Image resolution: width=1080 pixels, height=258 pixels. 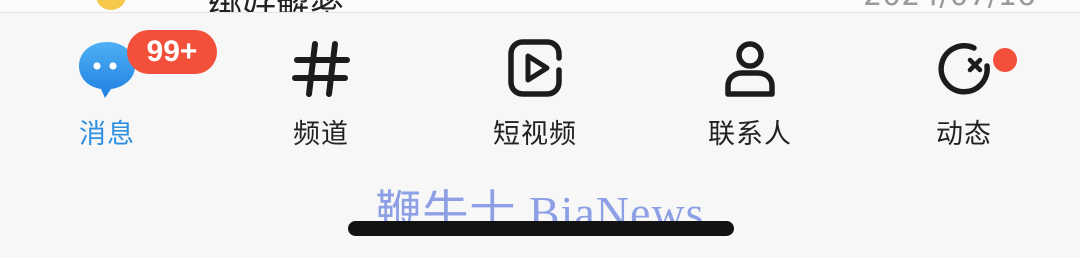 I want to click on video-play-icon, so click(x=535, y=68).